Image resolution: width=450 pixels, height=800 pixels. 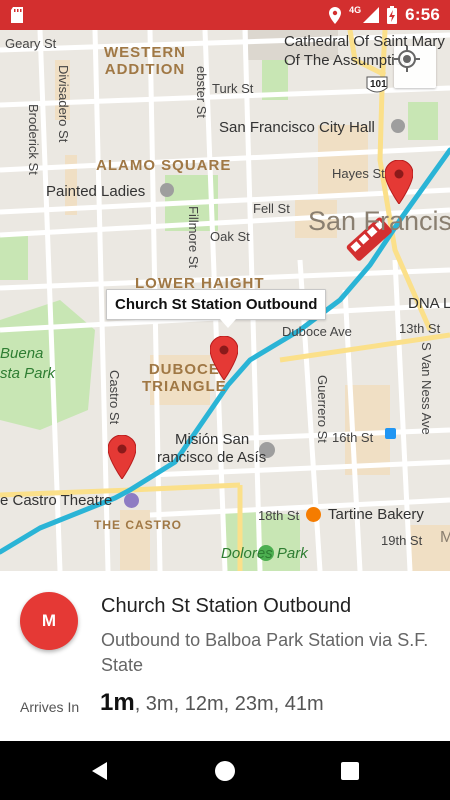 I want to click on clock: 6:56, so click(x=422, y=14).